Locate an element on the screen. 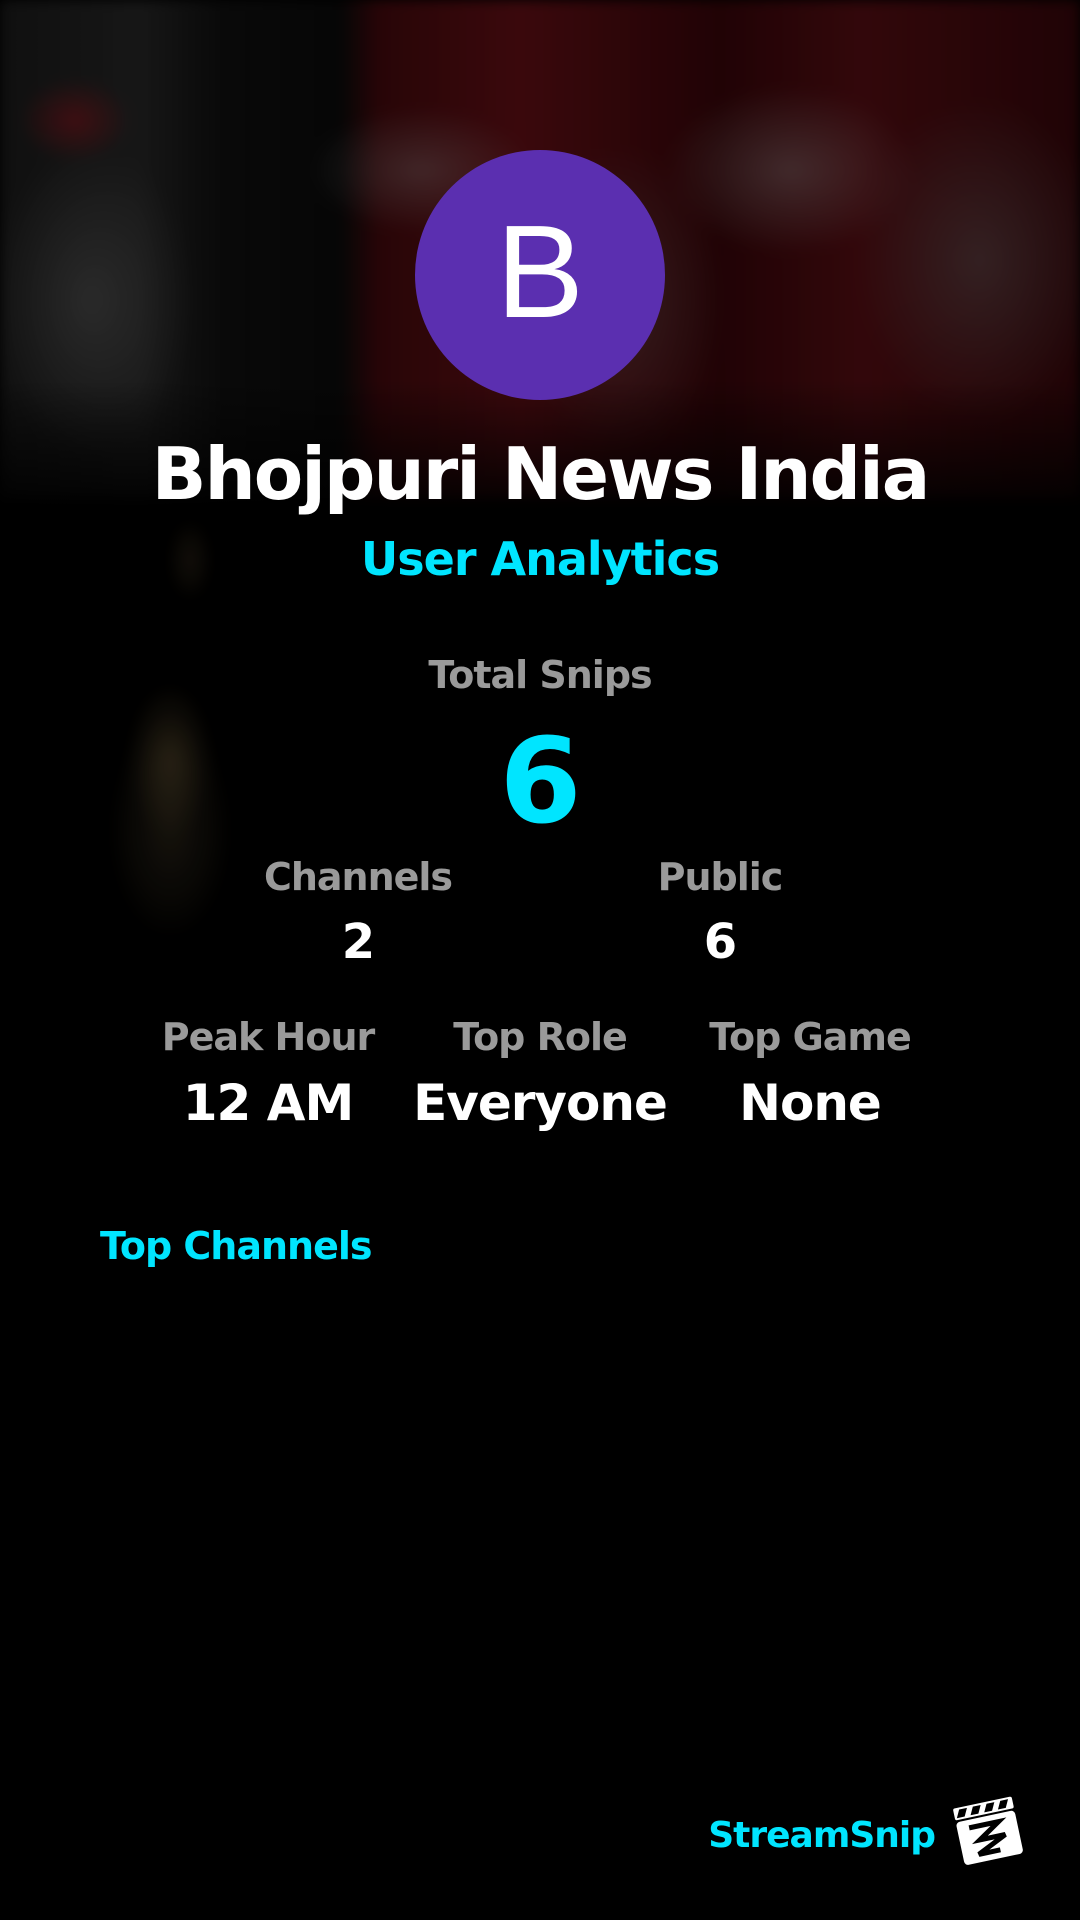 This screenshot has width=1080, height=1920. top-role-value: Everyone is located at coordinates (540, 1103).